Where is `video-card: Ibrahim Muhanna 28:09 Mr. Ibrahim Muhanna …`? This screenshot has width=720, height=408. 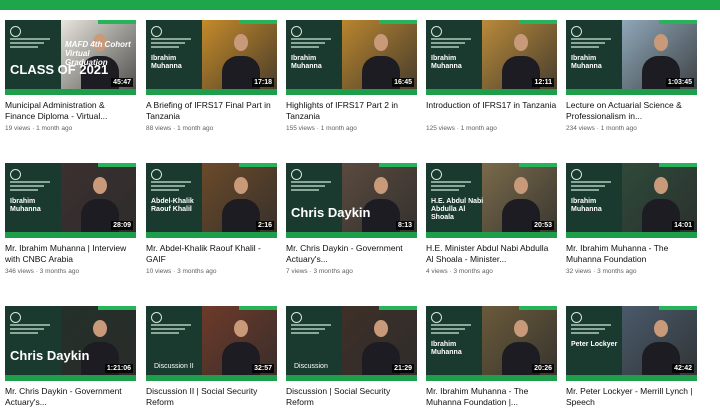
video-card: Ibrahim Muhanna 28:09 Mr. Ibrahim Muhanna … is located at coordinates (70, 219).